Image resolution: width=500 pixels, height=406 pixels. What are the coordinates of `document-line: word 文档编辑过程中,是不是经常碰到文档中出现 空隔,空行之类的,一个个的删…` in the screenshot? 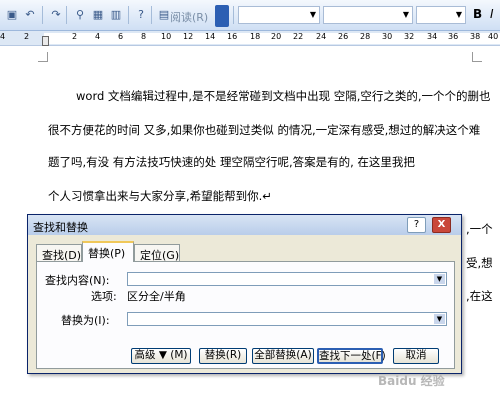 It's located at (283, 96).